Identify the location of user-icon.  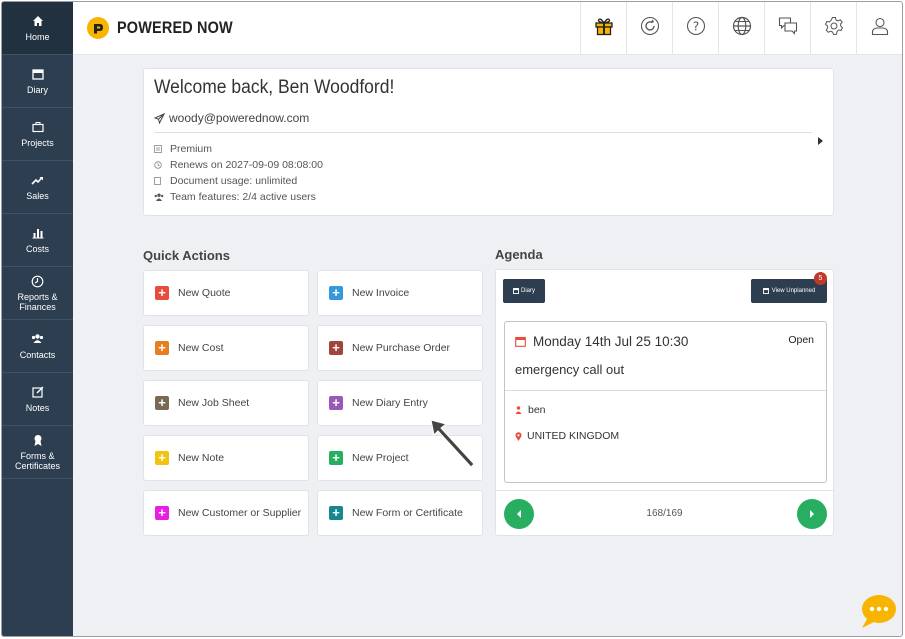
(880, 28).